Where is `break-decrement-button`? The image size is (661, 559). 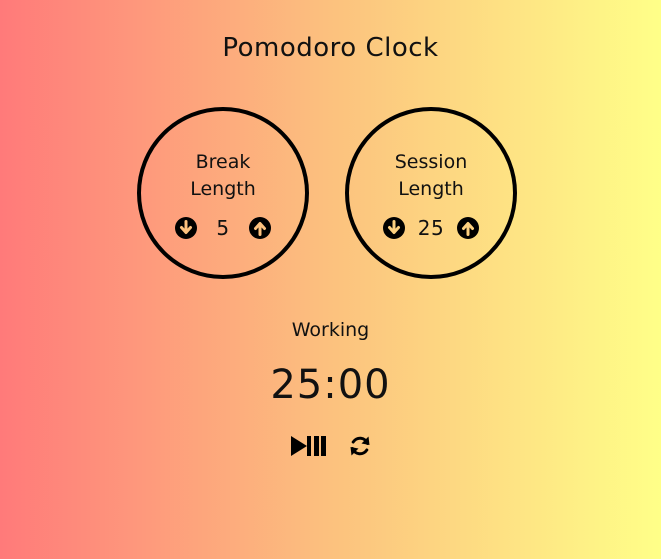
break-decrement-button is located at coordinates (186, 228).